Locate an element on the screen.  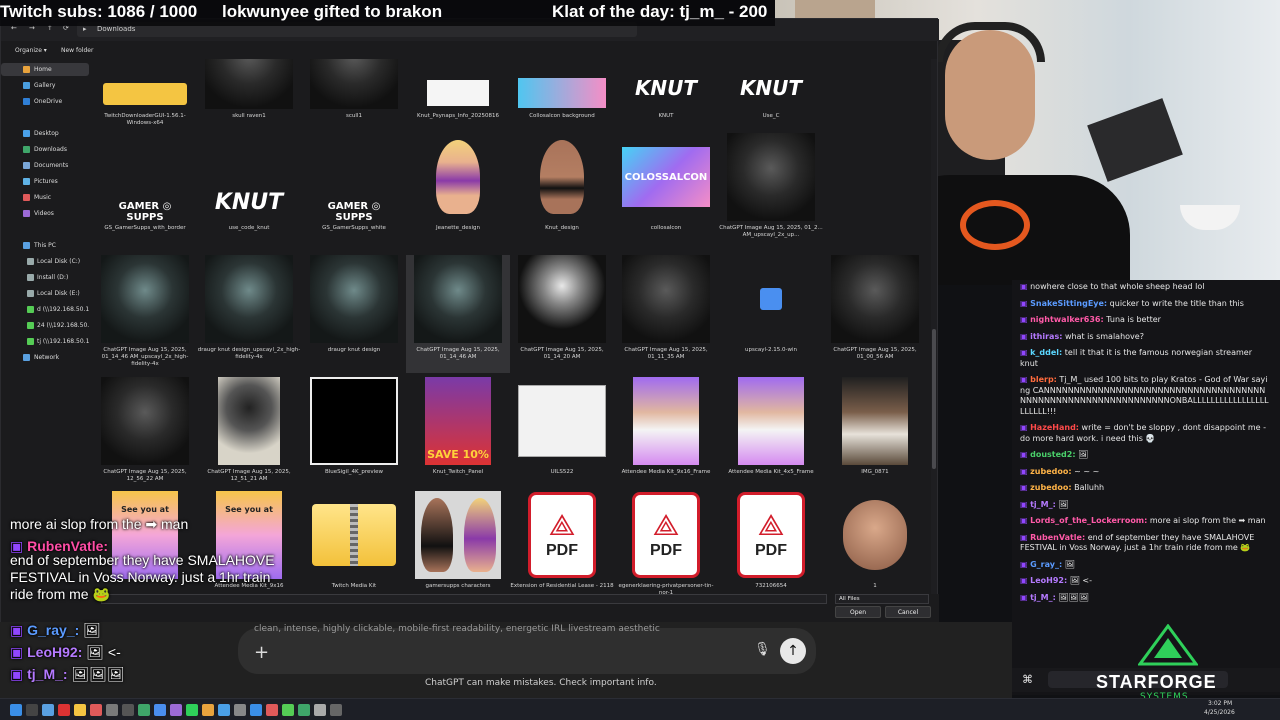
file-tile: Attendee Media Kit_9x16_Frame is located at coordinates (666, 436).